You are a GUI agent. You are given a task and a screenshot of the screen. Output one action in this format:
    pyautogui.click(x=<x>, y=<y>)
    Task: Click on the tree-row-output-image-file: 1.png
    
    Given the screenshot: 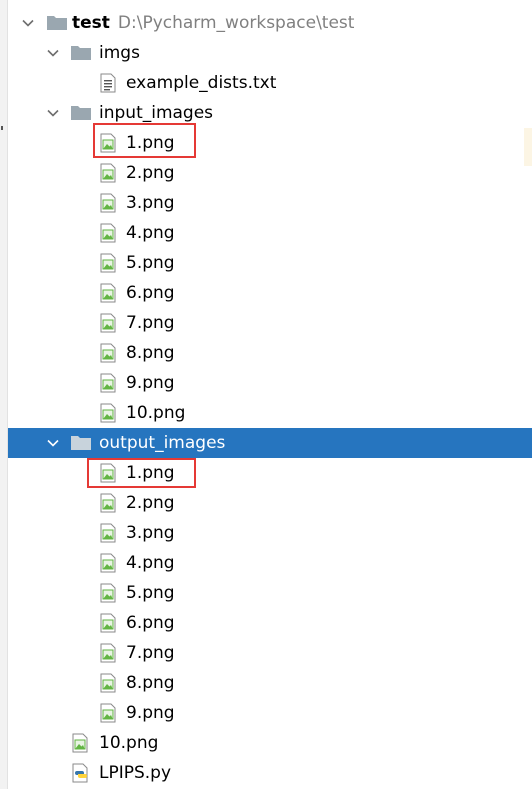 What is the action you would take?
    pyautogui.click(x=270, y=473)
    